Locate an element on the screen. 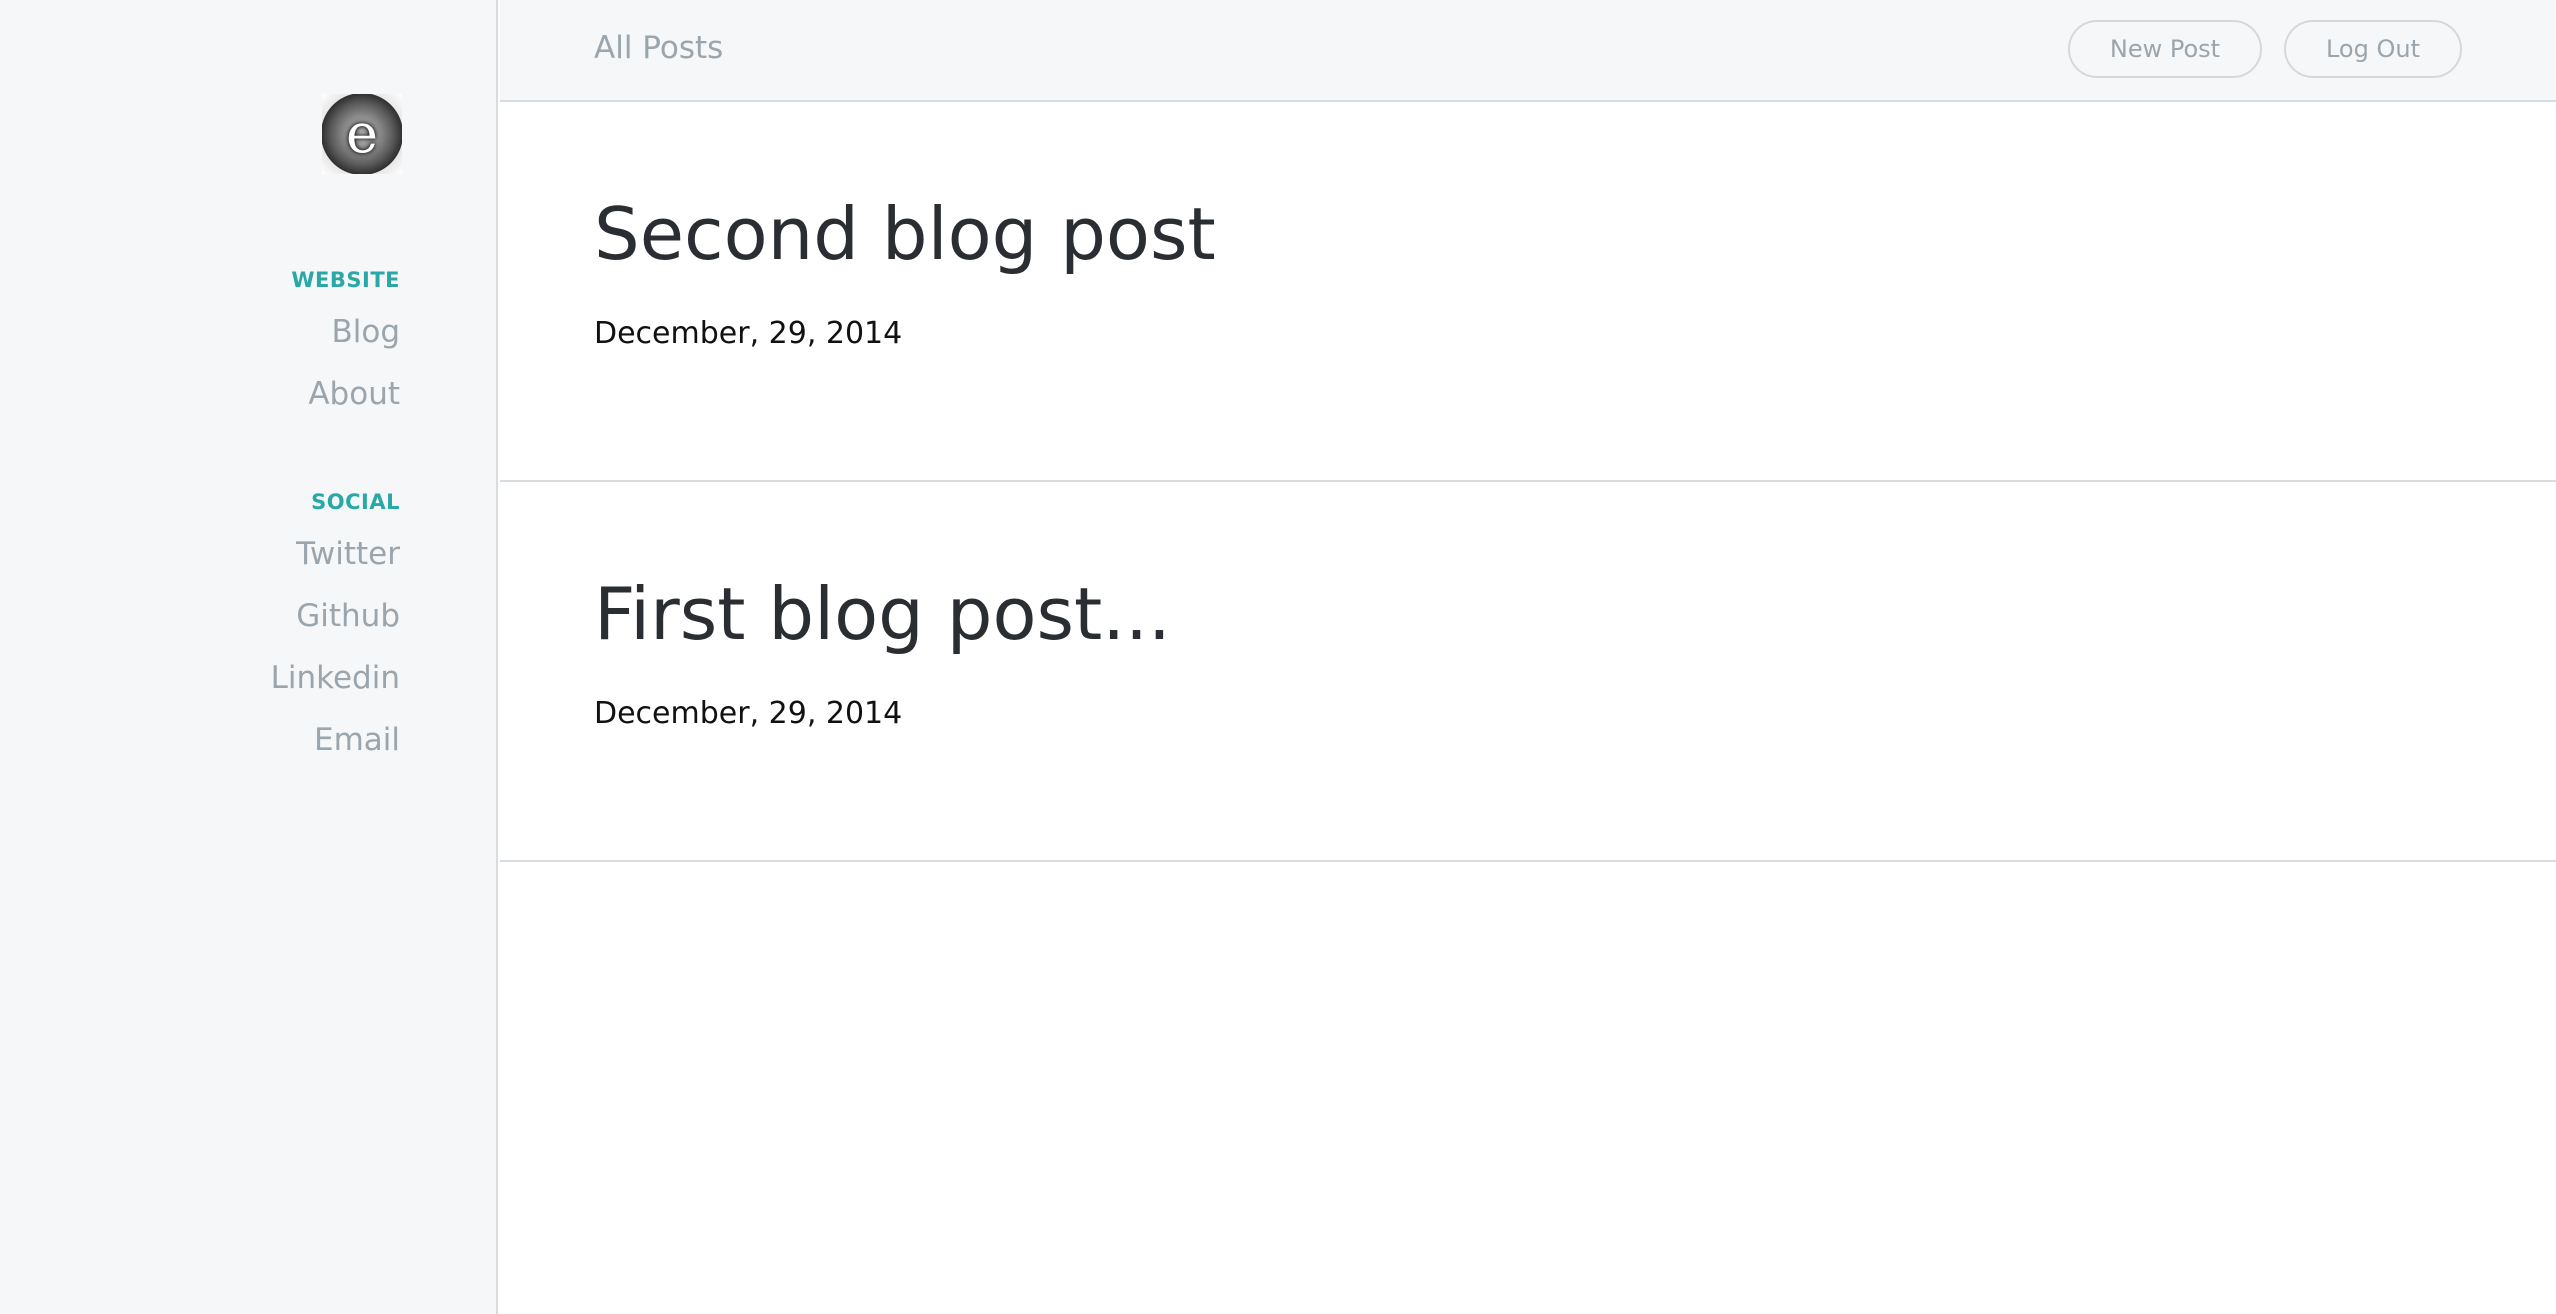 The image size is (2556, 1314). sidebar-link-twitter: Twitter is located at coordinates (335, 554).